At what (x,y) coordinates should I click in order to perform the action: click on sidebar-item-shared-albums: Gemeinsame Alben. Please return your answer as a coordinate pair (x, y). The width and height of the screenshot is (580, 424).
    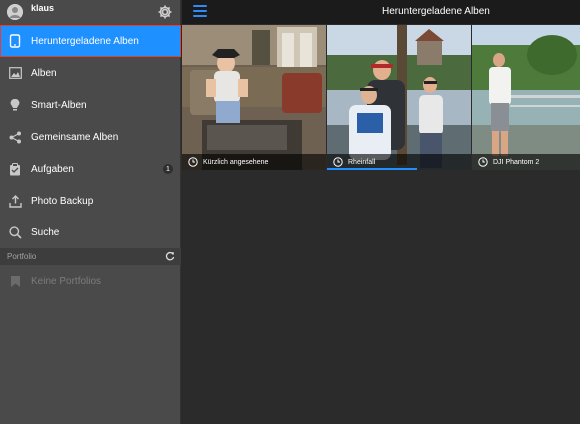
    Looking at the image, I should click on (90, 137).